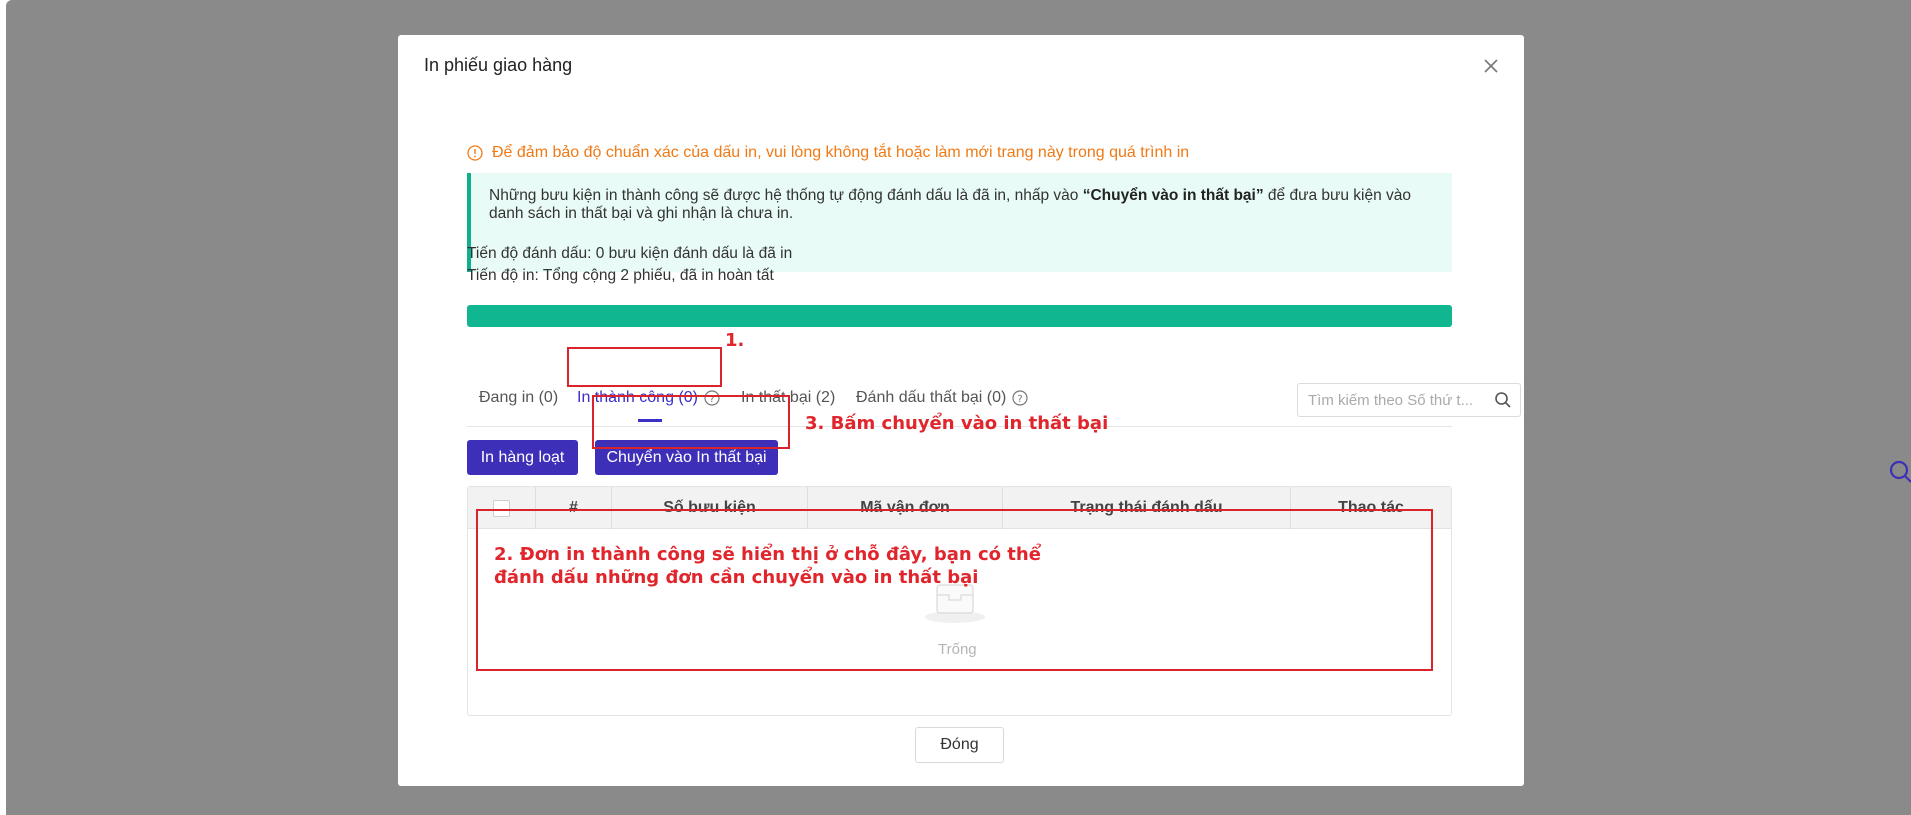  What do you see at coordinates (735, 340) in the screenshot?
I see `annotation-step-1: 1.` at bounding box center [735, 340].